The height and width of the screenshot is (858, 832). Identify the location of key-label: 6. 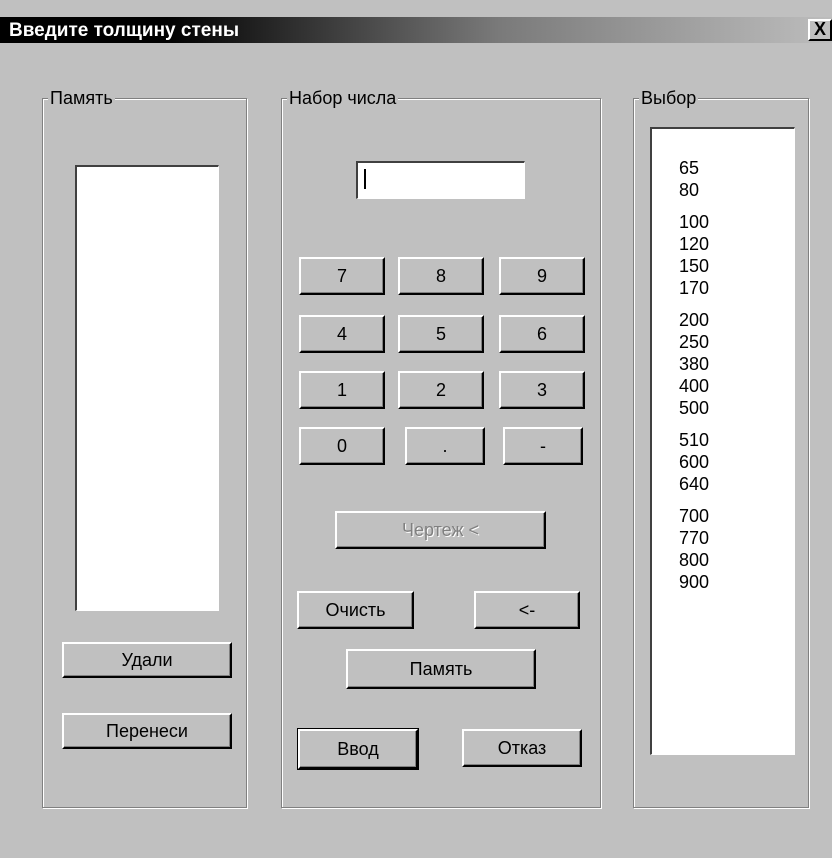
(541, 333).